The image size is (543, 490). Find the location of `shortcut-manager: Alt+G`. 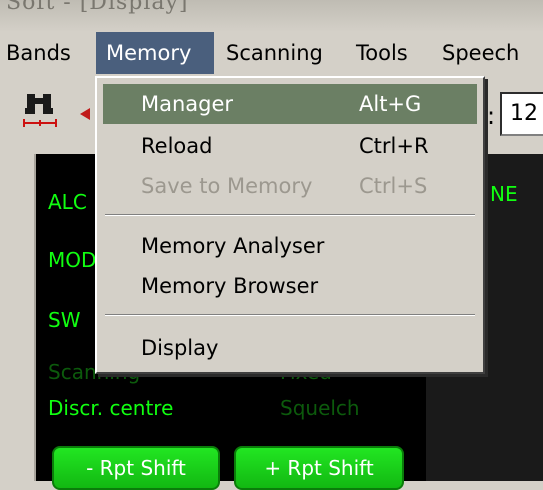

shortcut-manager: Alt+G is located at coordinates (390, 104).